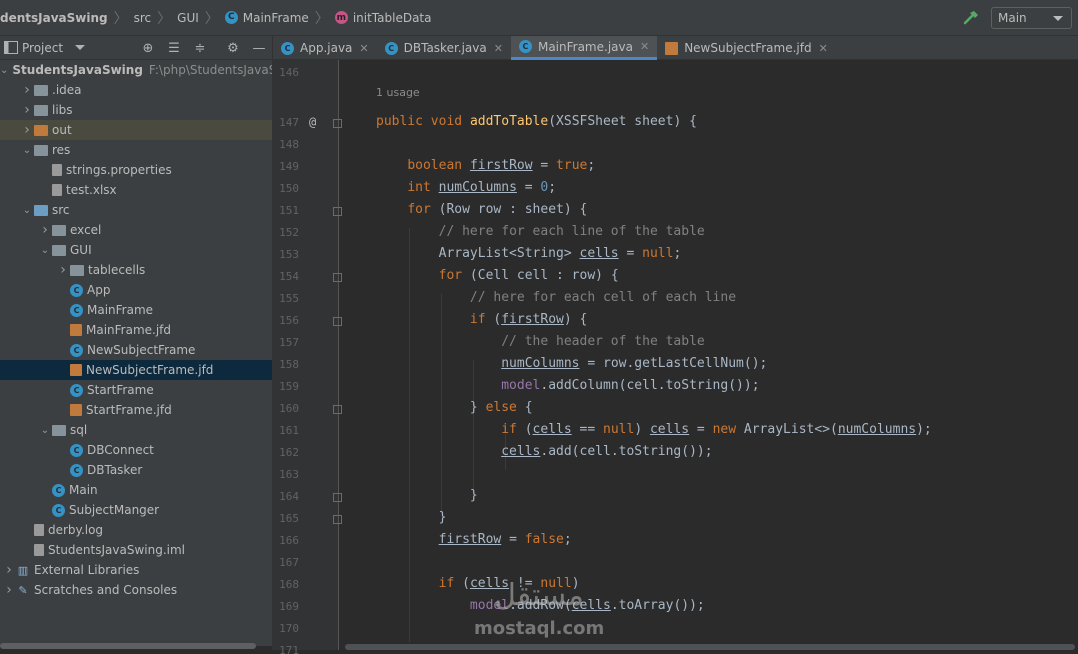 This screenshot has height=654, width=1078. I want to click on code-line: } else {, so click(454, 407).